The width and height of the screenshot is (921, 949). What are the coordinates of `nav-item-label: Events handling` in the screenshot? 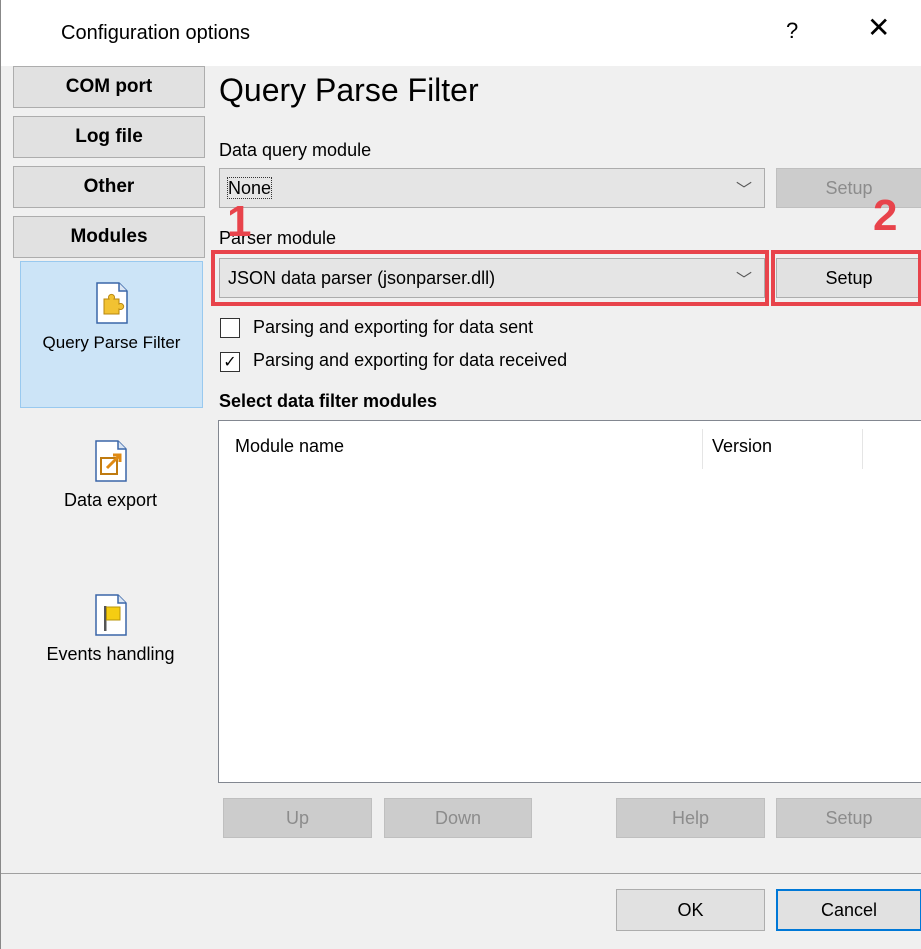 It's located at (110, 654).